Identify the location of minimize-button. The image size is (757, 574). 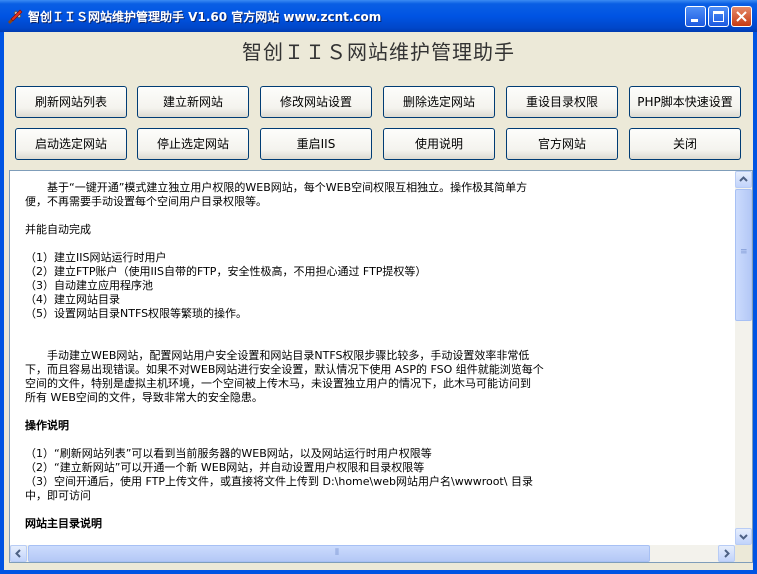
(695, 16).